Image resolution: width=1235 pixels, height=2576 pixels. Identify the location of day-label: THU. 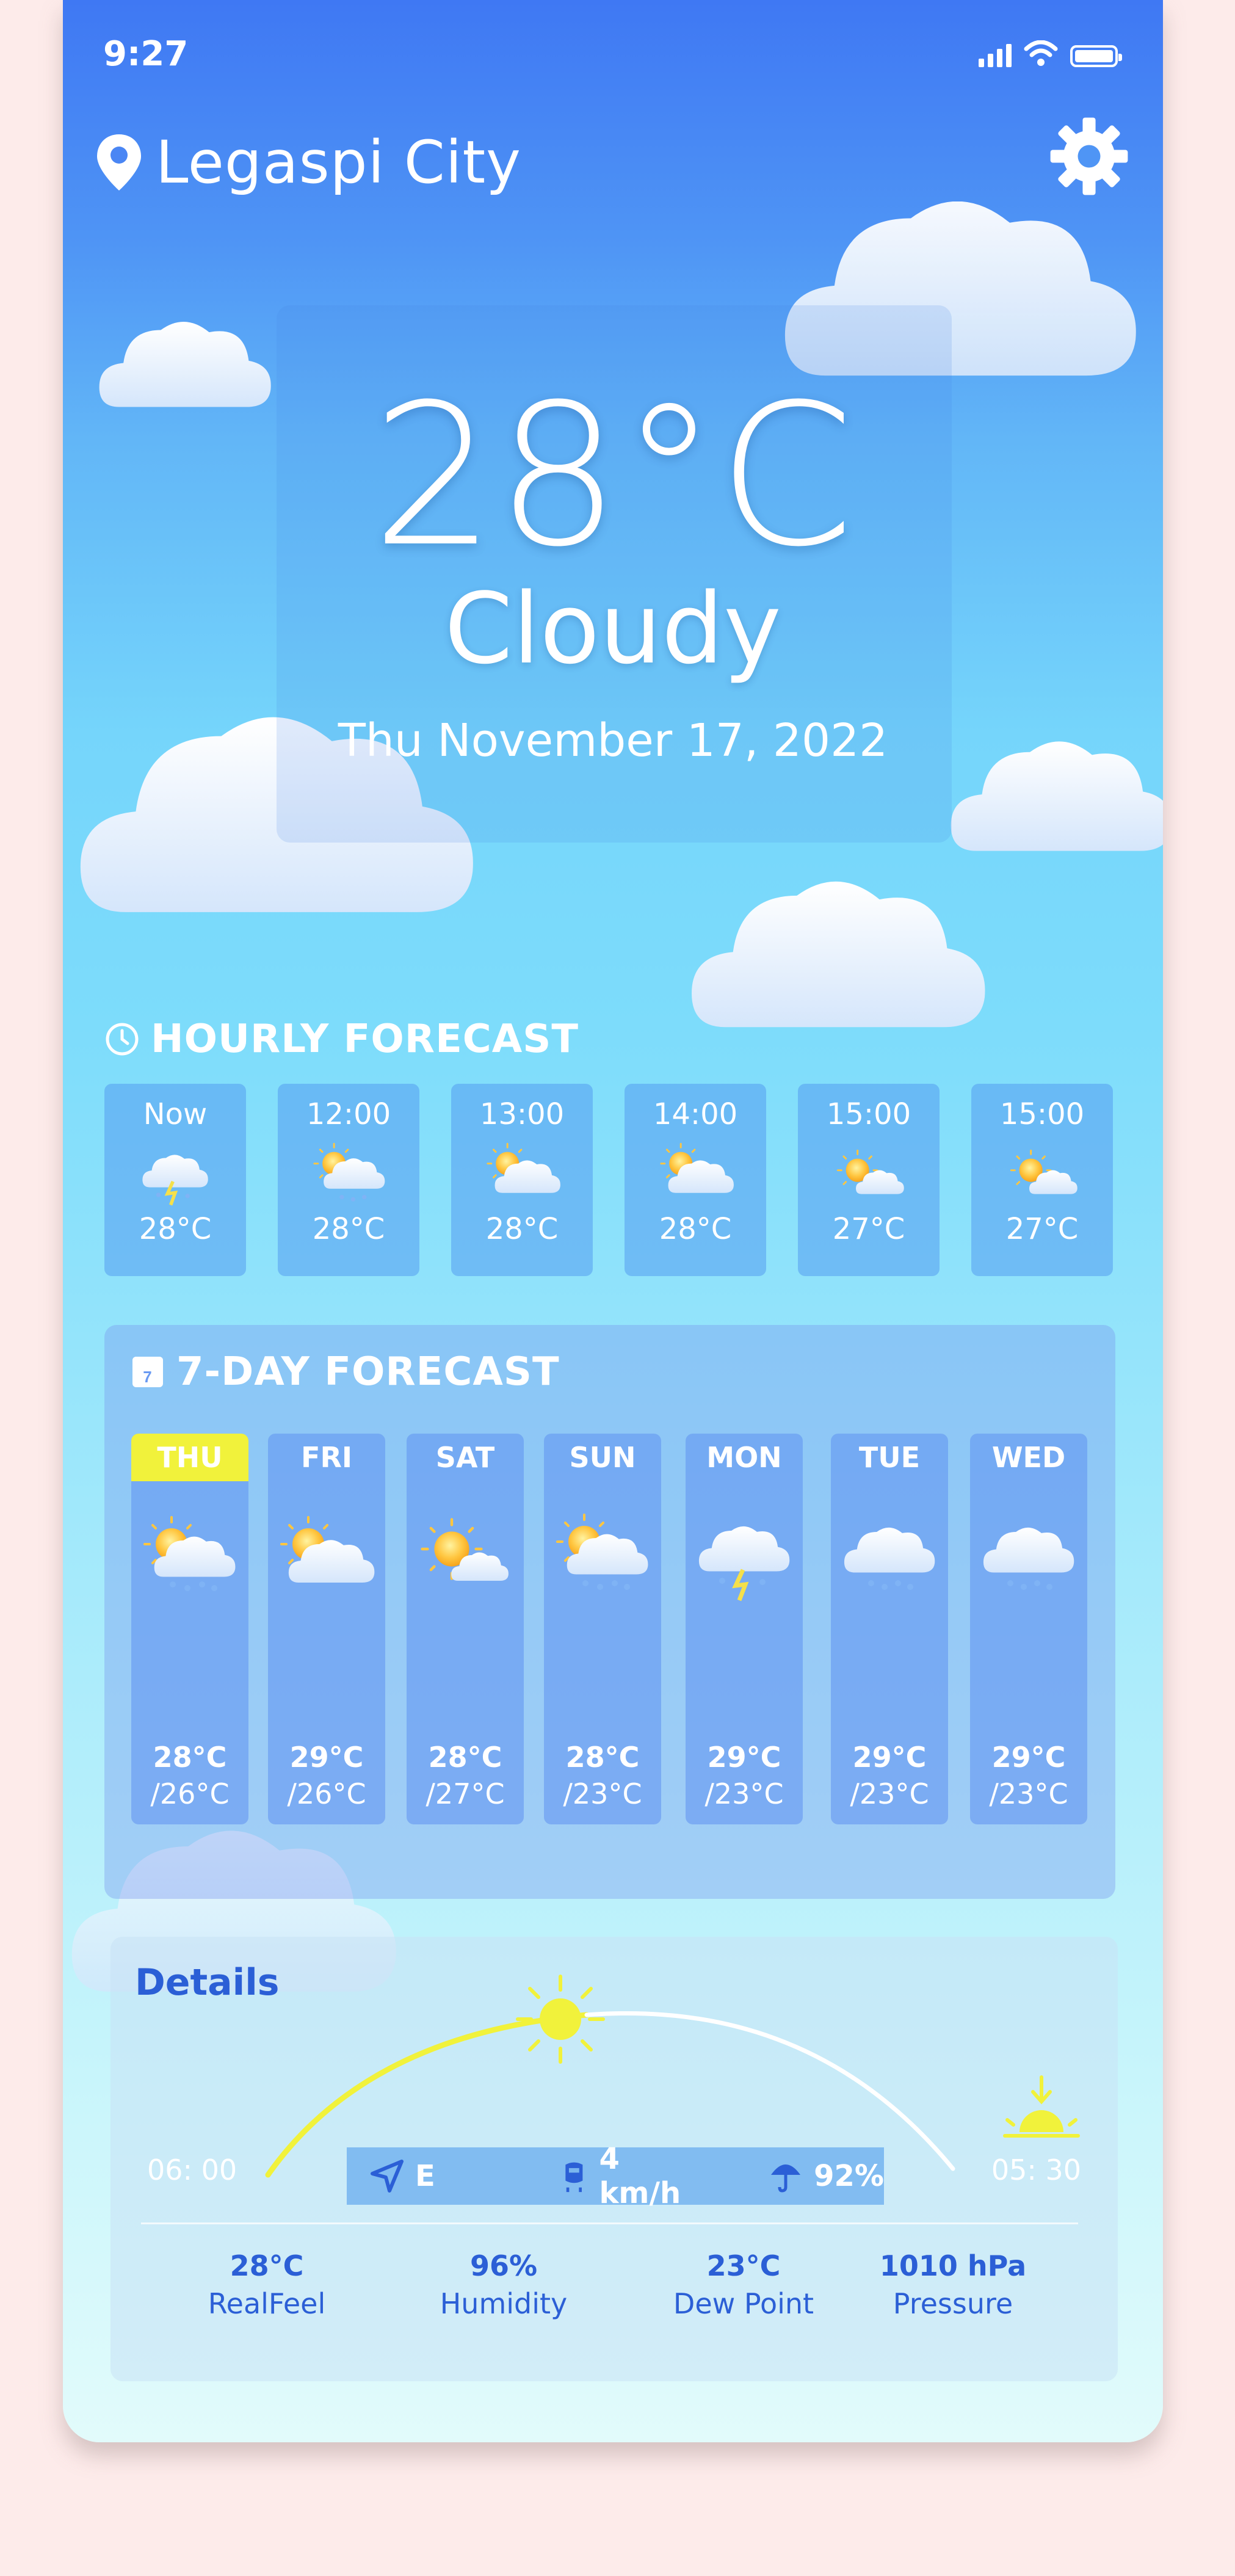
(190, 1457).